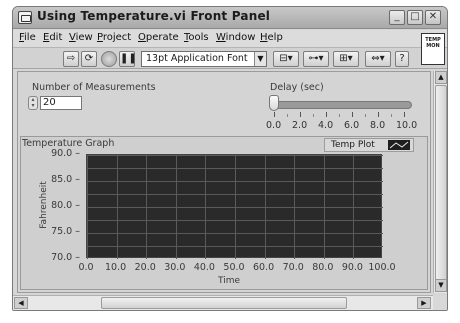 The image size is (460, 323). What do you see at coordinates (128, 59) in the screenshot?
I see `pause-icon: ❚❚` at bounding box center [128, 59].